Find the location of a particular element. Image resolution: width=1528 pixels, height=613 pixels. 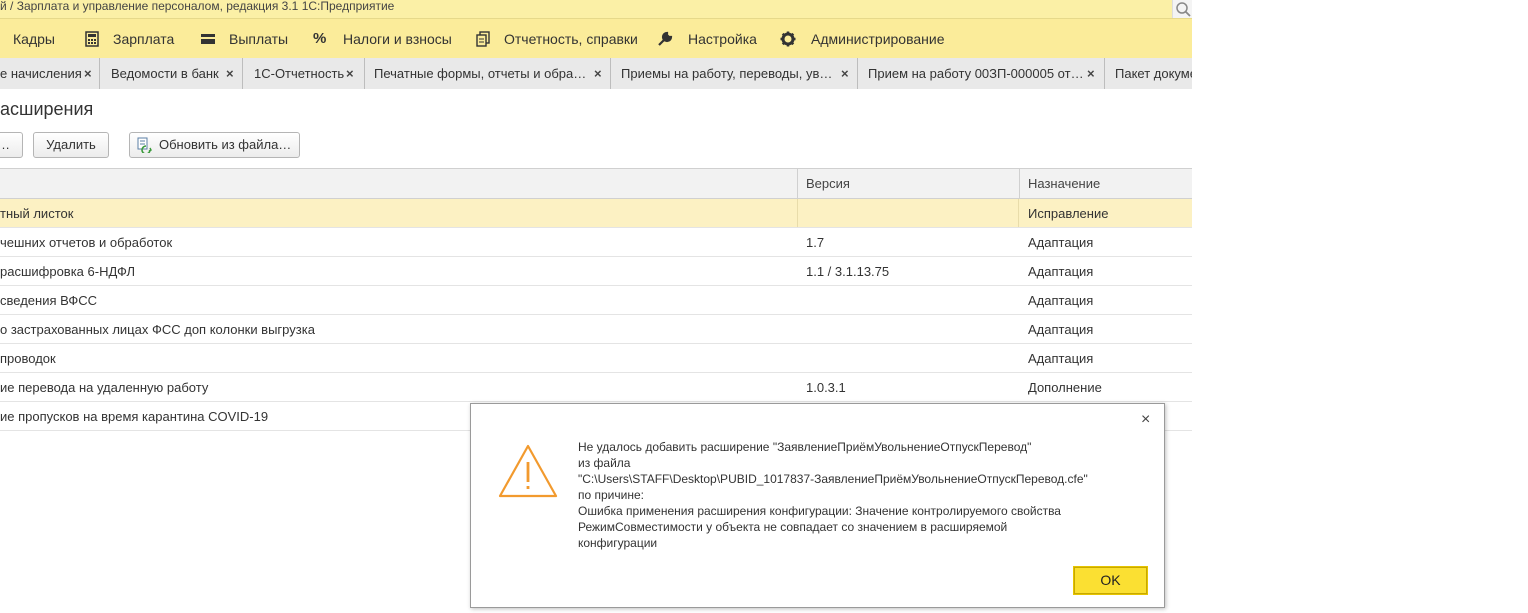

calculator-icon is located at coordinates (92, 39).